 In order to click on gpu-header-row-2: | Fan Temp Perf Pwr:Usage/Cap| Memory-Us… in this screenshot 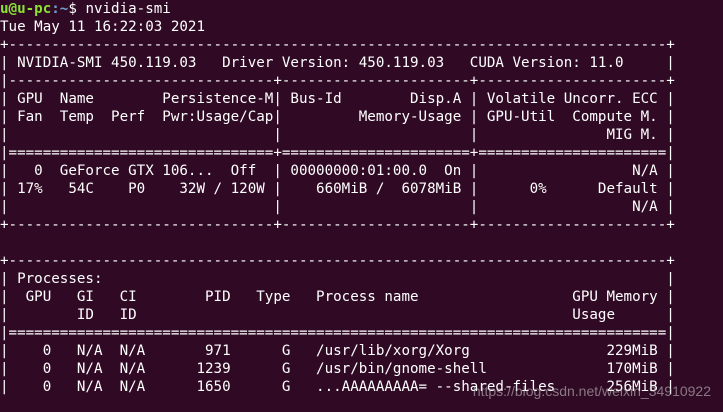, I will do `click(337, 117)`.